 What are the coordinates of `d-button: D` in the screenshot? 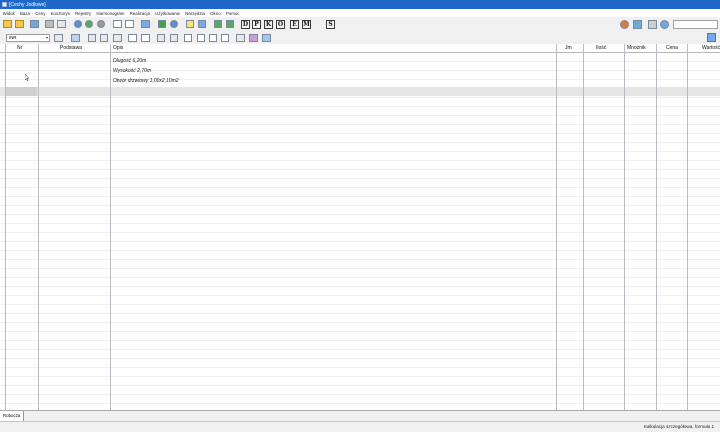 It's located at (245, 24).